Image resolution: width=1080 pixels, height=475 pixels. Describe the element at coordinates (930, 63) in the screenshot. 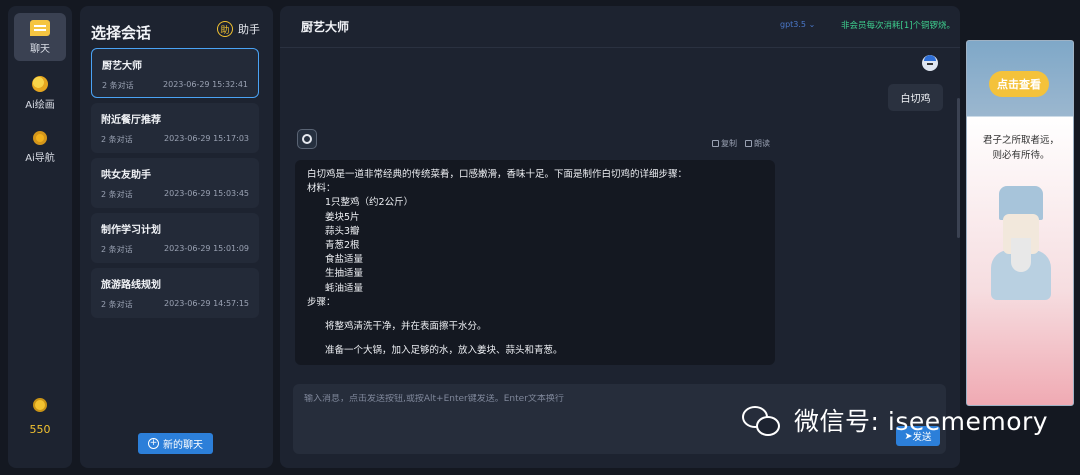

I see `user-avatar` at that location.